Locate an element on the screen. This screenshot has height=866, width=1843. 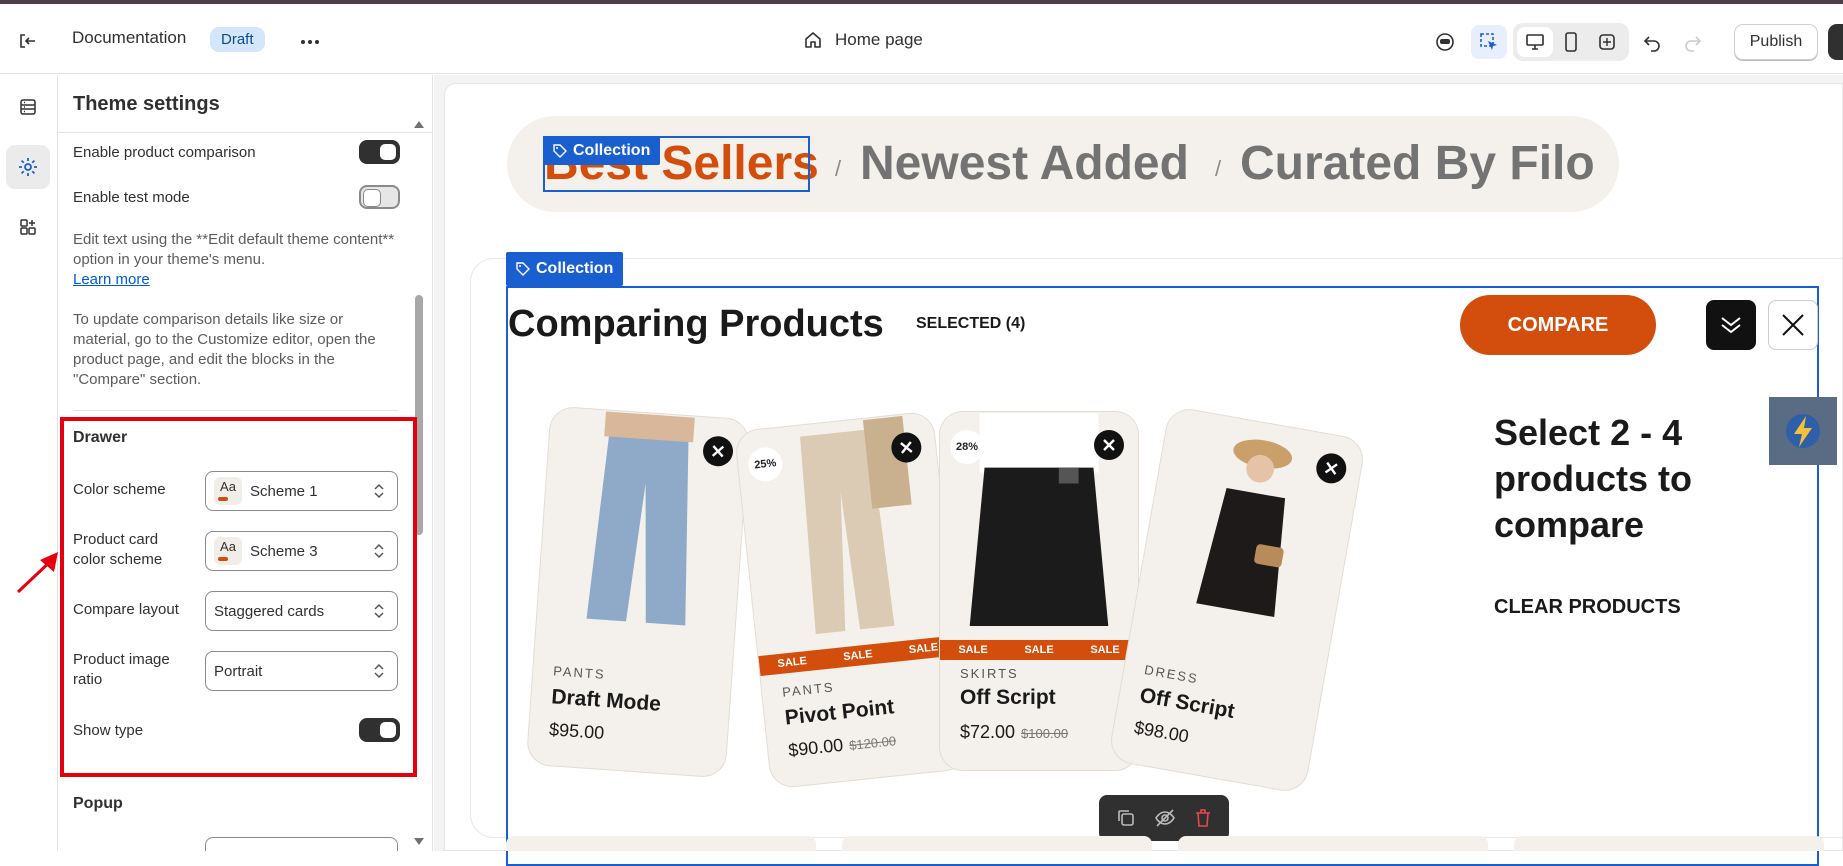
desktop-icon is located at coordinates (1535, 42).